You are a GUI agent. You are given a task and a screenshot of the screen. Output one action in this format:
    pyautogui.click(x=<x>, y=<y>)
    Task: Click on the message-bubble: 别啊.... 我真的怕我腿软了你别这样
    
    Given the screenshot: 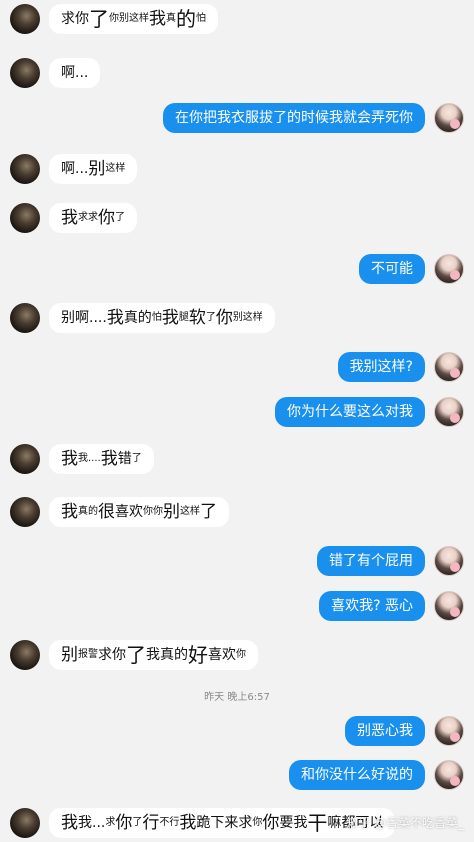 What is the action you would take?
    pyautogui.click(x=162, y=318)
    